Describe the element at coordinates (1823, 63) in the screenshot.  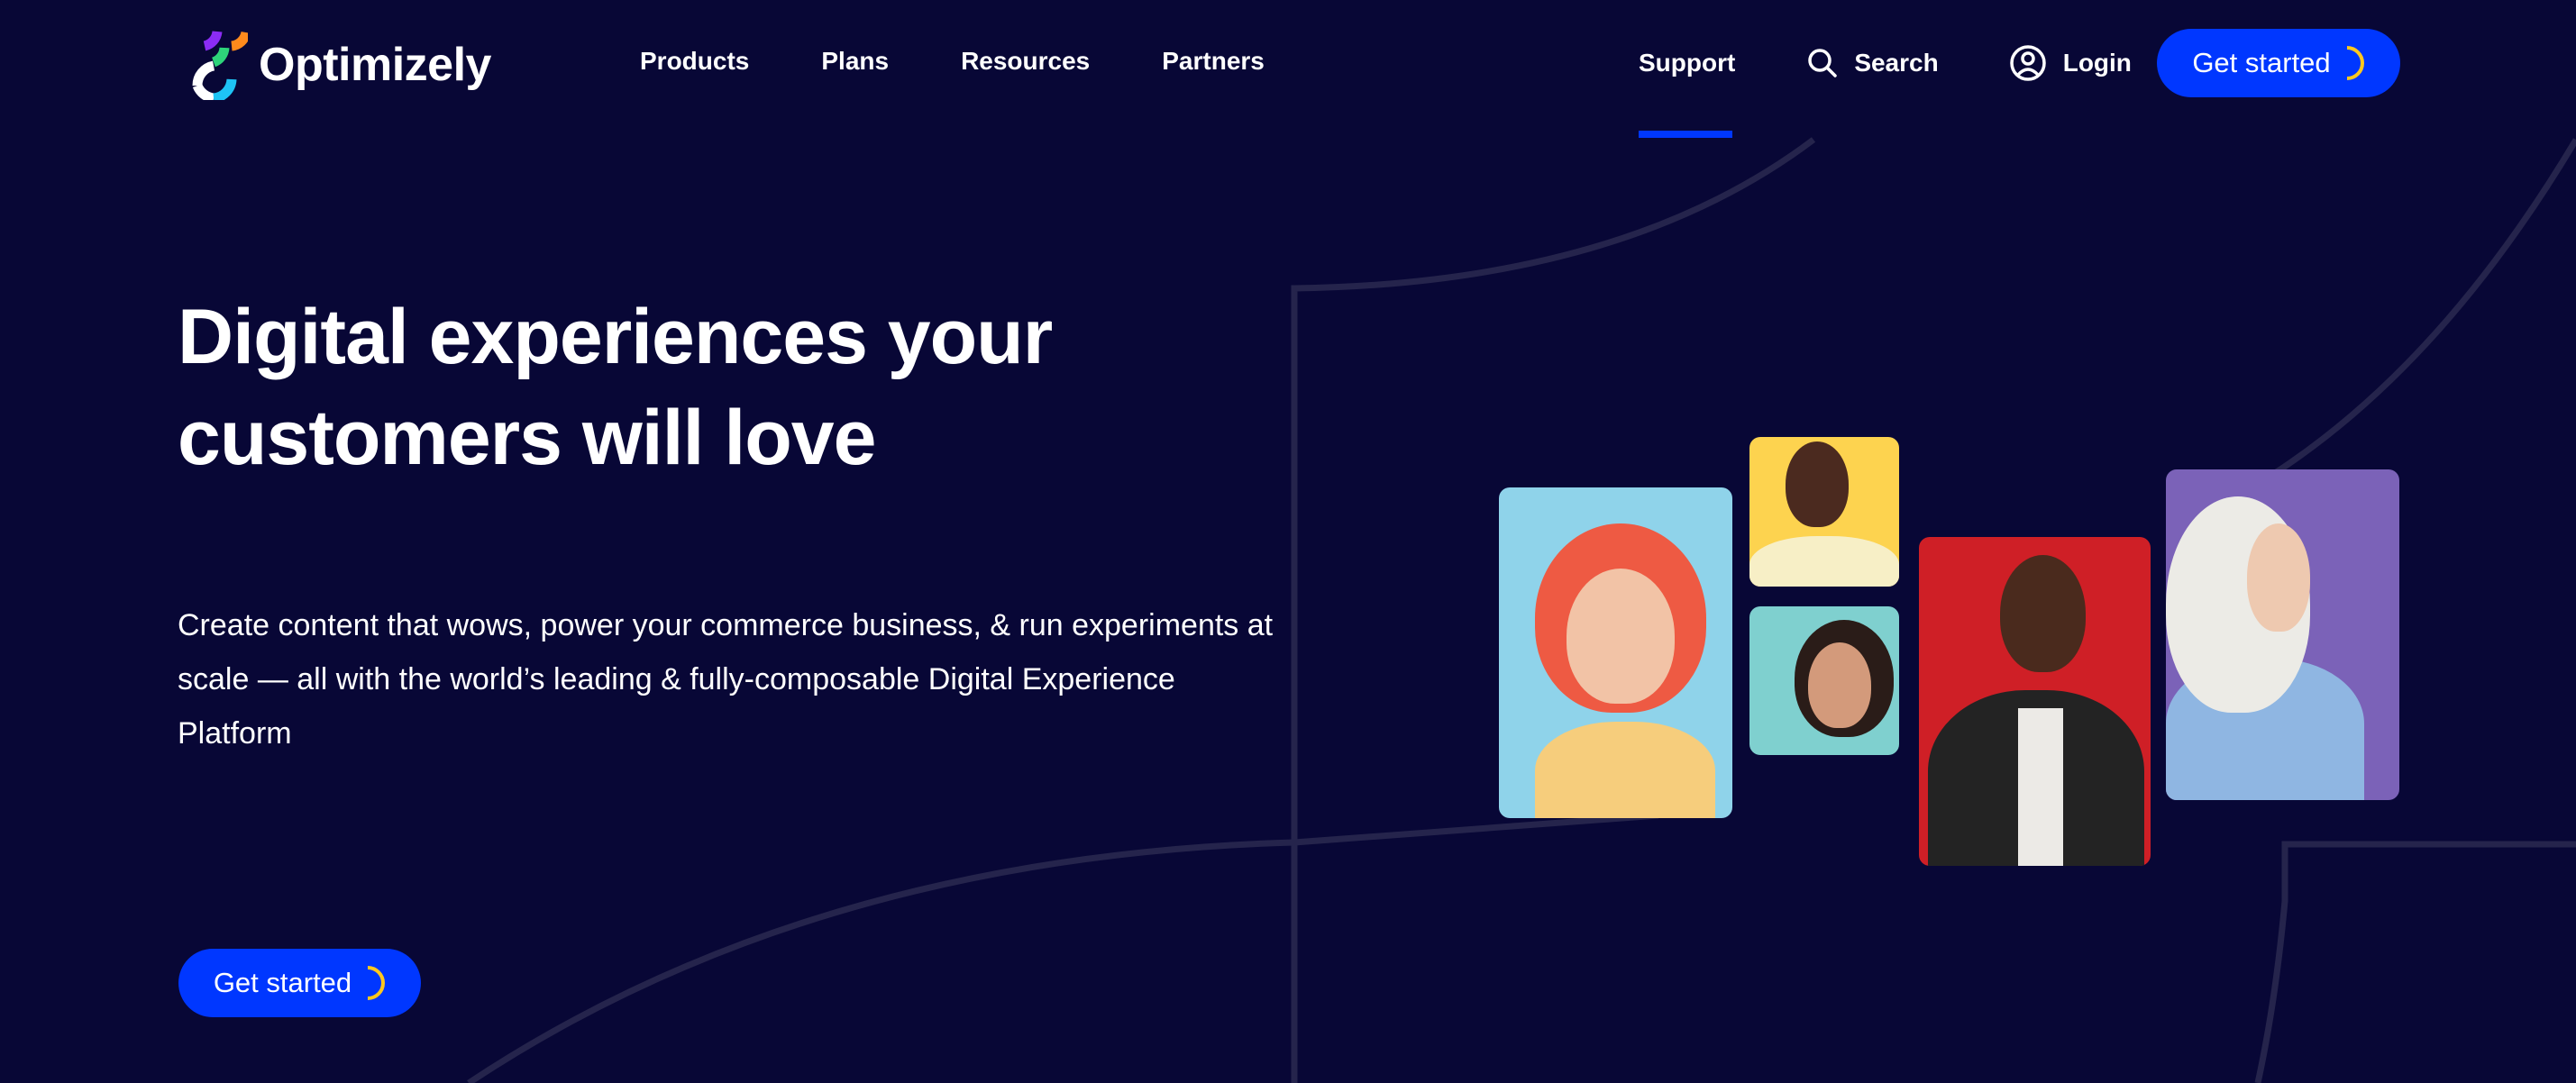
I see `search-icon` at that location.